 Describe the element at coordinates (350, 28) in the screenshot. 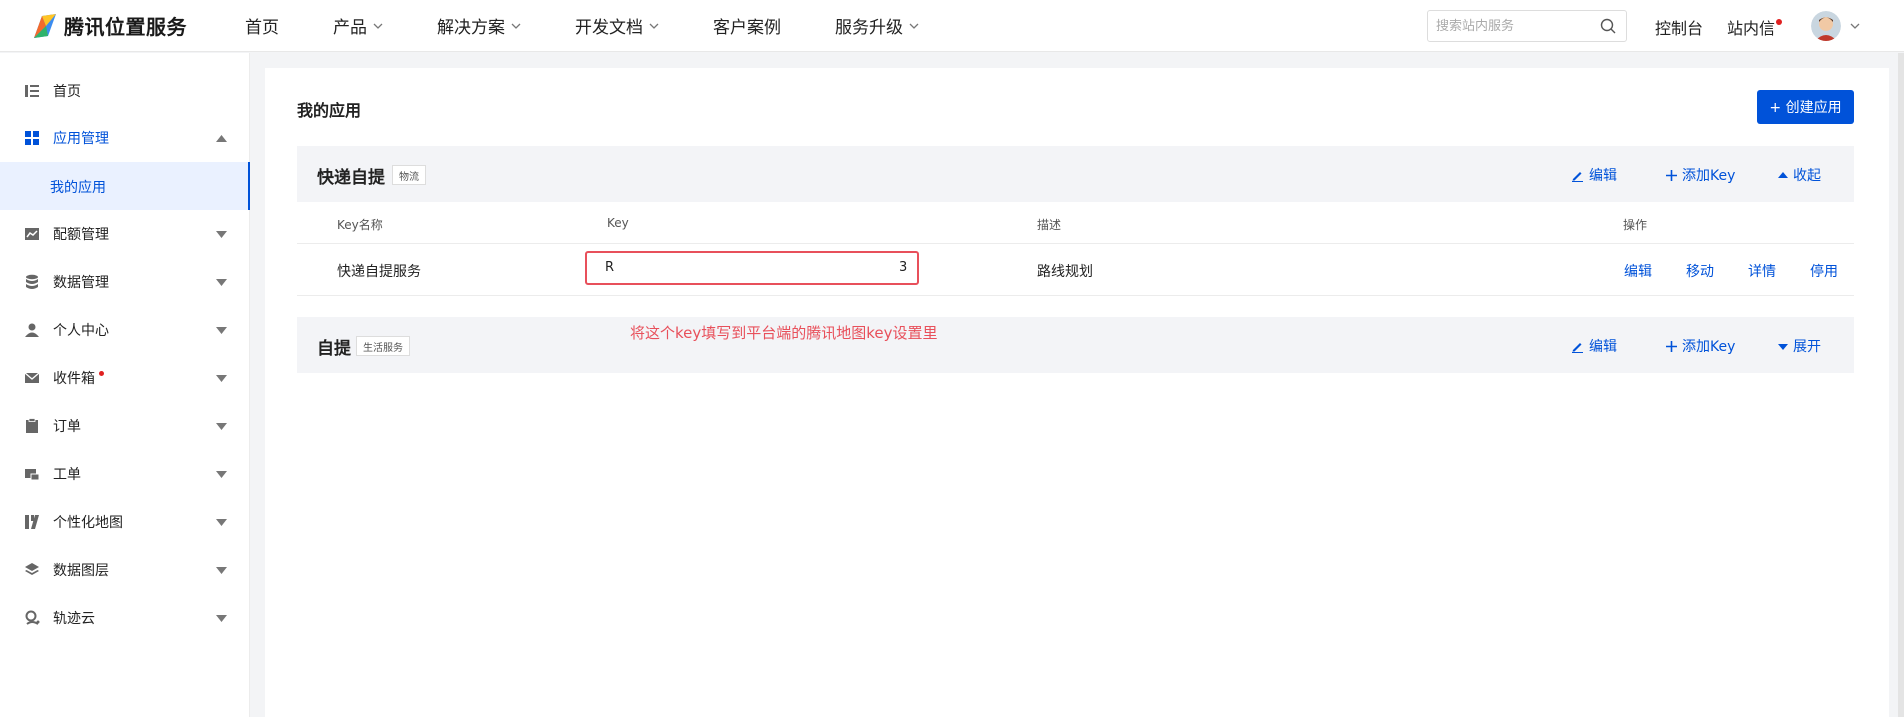

I see `nav-item-label: 产品` at that location.